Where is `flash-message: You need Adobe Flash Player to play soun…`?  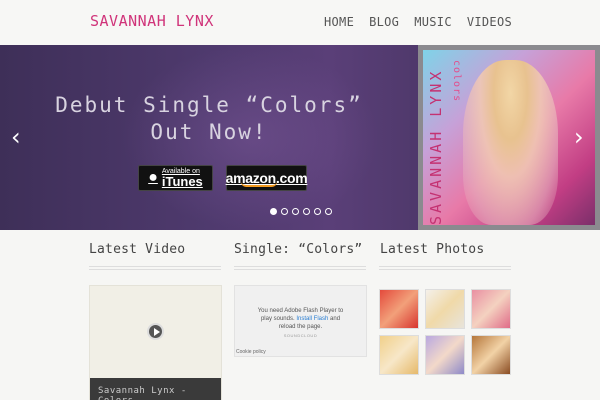 flash-message: You need Adobe Flash Player to play soun… is located at coordinates (300, 319).